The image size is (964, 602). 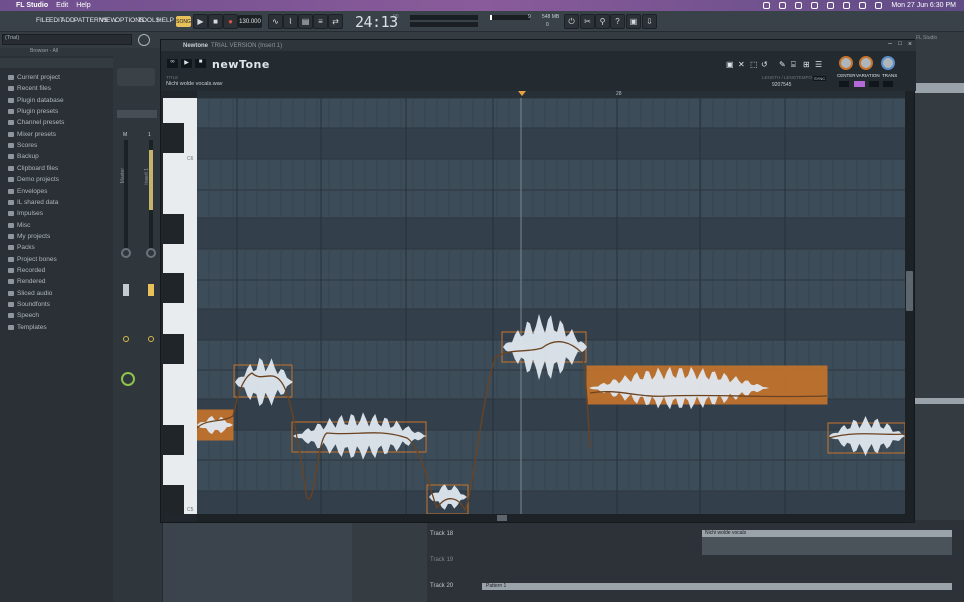 I want to click on metronome-icon: ∿, so click(x=275, y=21).